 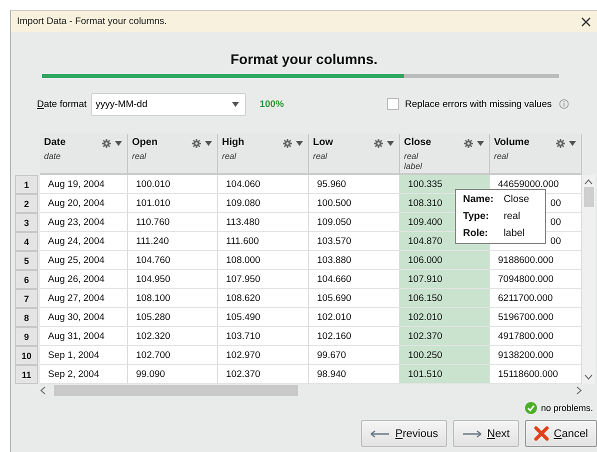 I want to click on table-cell: 105.690, so click(x=354, y=298).